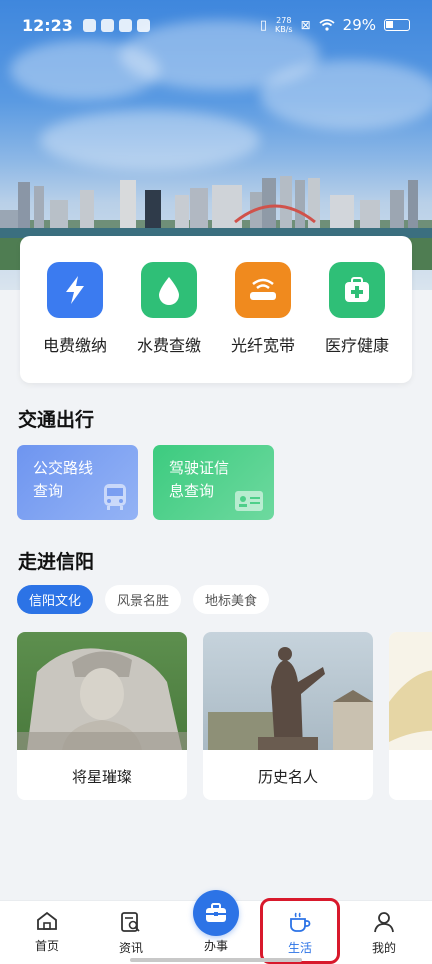 This screenshot has width=432, height=964. Describe the element at coordinates (263, 290) in the screenshot. I see `router-icon` at that location.